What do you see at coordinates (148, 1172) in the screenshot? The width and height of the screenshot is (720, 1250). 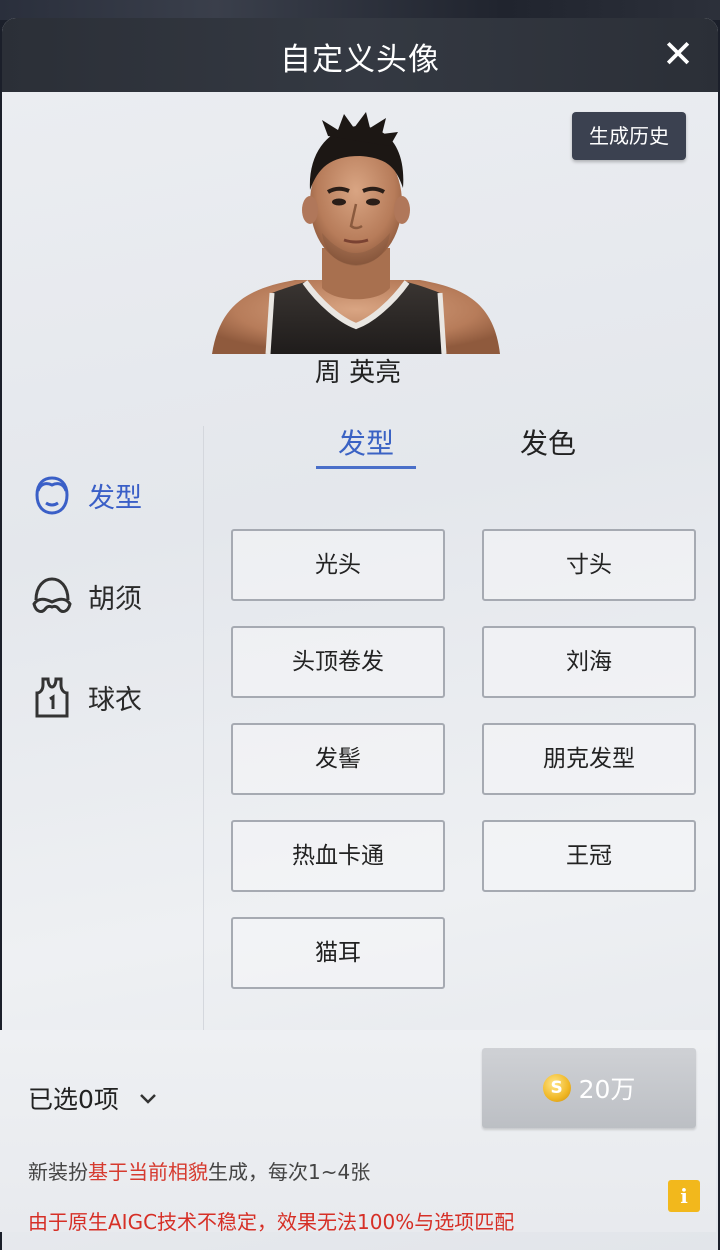 I see `note-highlight: 基于当前相貌` at bounding box center [148, 1172].